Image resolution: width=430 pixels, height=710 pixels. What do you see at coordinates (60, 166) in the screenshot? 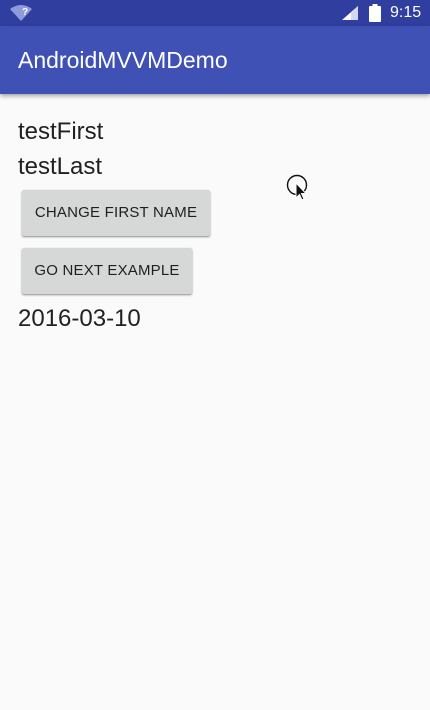
I see `last-name-text: testLast` at bounding box center [60, 166].